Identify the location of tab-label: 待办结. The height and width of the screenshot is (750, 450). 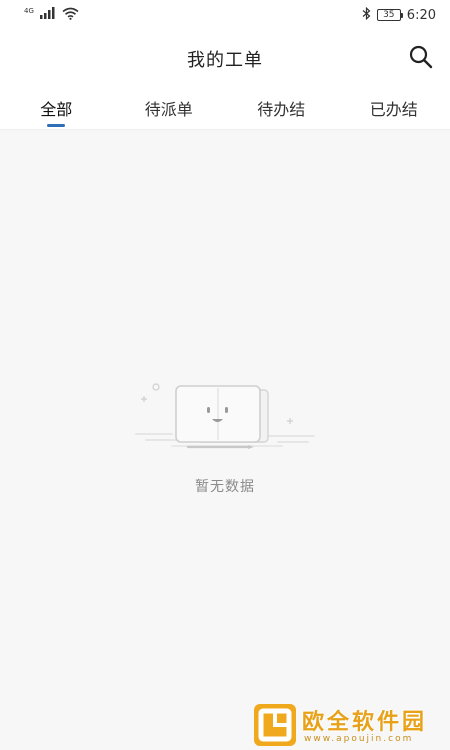
(281, 109).